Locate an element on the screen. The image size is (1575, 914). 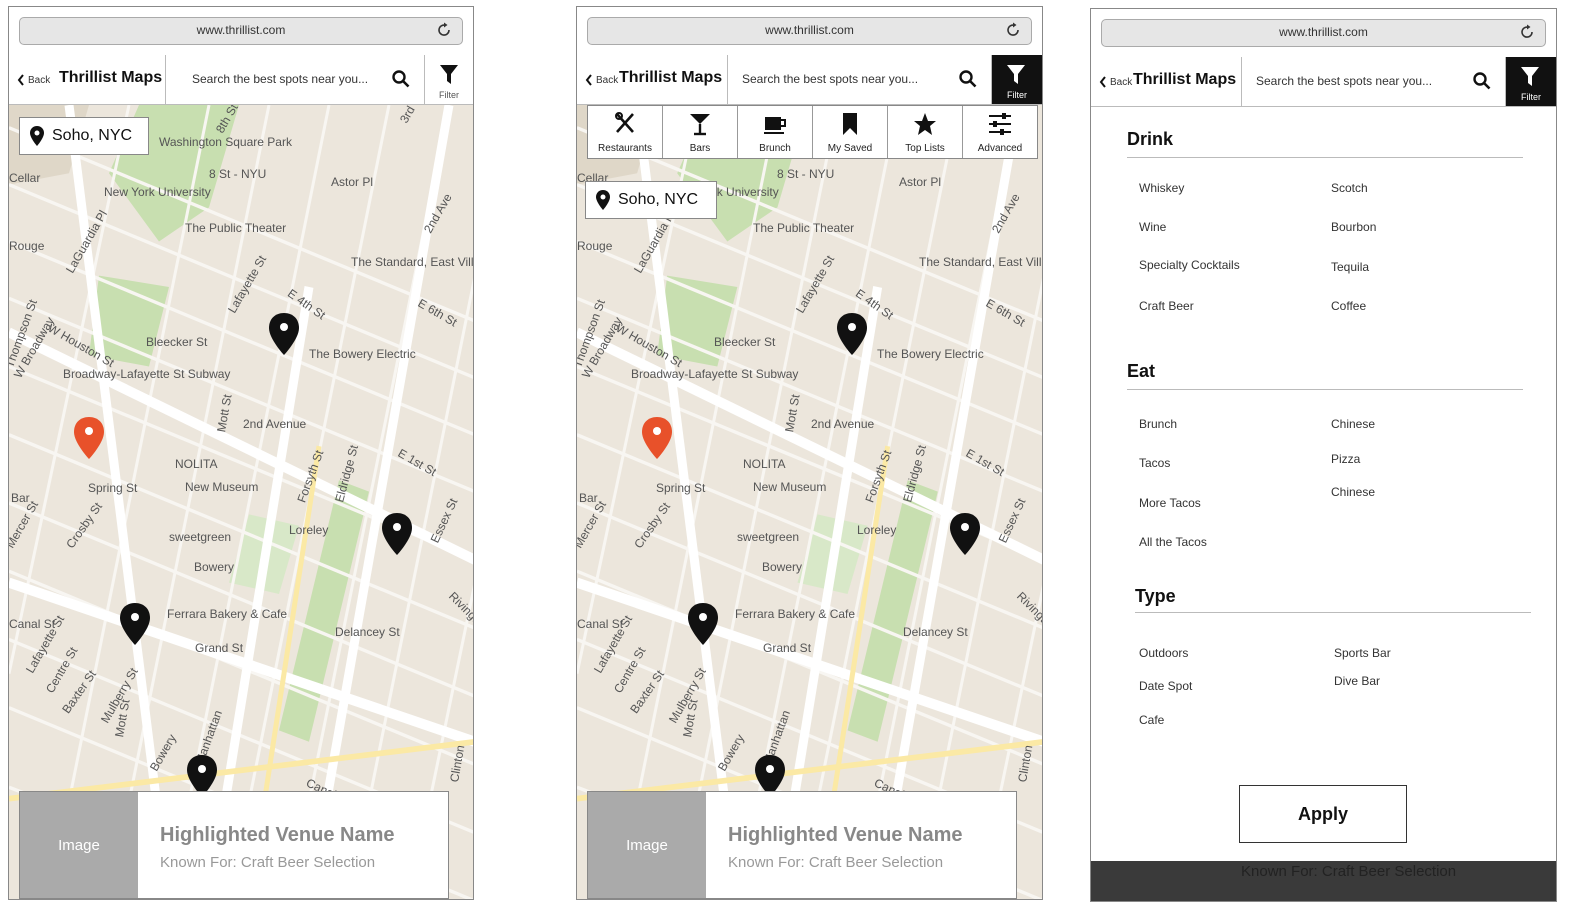
bookmark-icon is located at coordinates (850, 124).